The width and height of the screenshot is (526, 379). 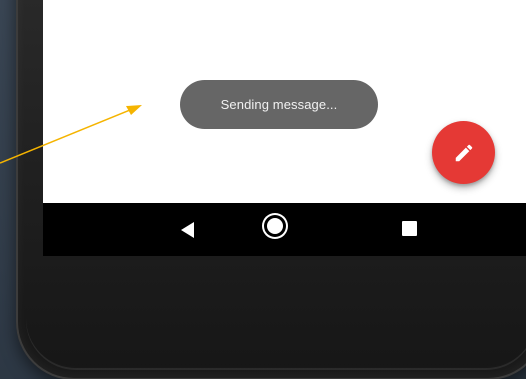 I want to click on navigation-bar, so click(x=284, y=229).